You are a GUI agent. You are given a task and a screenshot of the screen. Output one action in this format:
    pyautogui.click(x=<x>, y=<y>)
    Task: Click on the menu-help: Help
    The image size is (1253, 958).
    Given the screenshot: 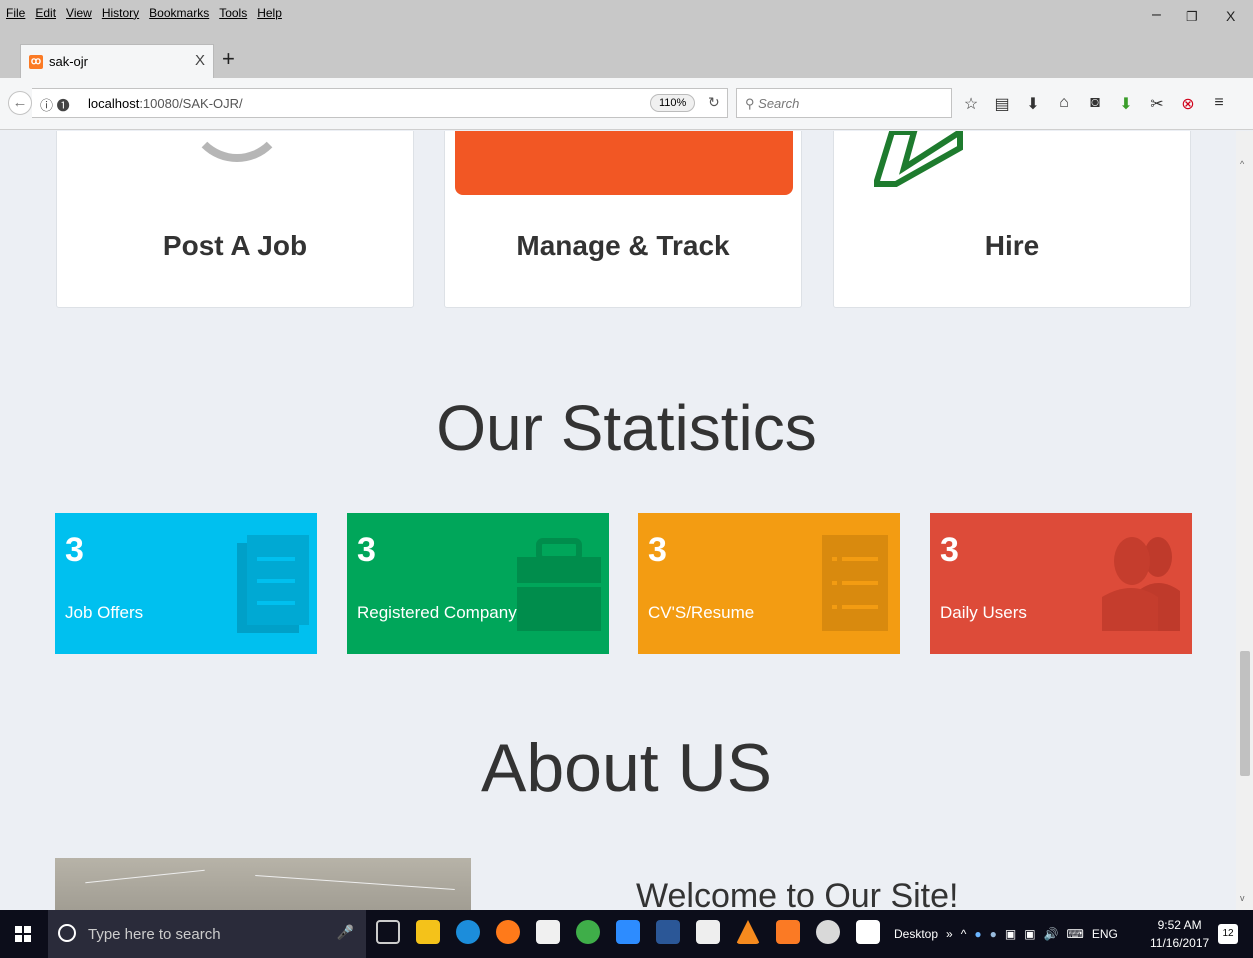 What is the action you would take?
    pyautogui.click(x=269, y=13)
    